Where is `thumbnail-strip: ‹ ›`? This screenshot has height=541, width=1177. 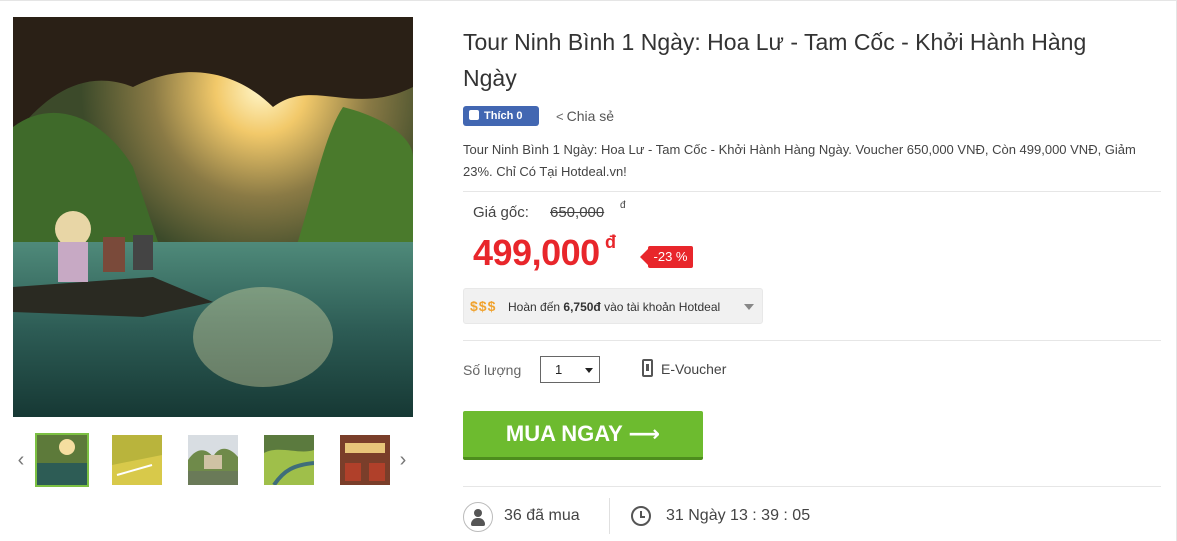
thumbnail-strip: ‹ › is located at coordinates (213, 460).